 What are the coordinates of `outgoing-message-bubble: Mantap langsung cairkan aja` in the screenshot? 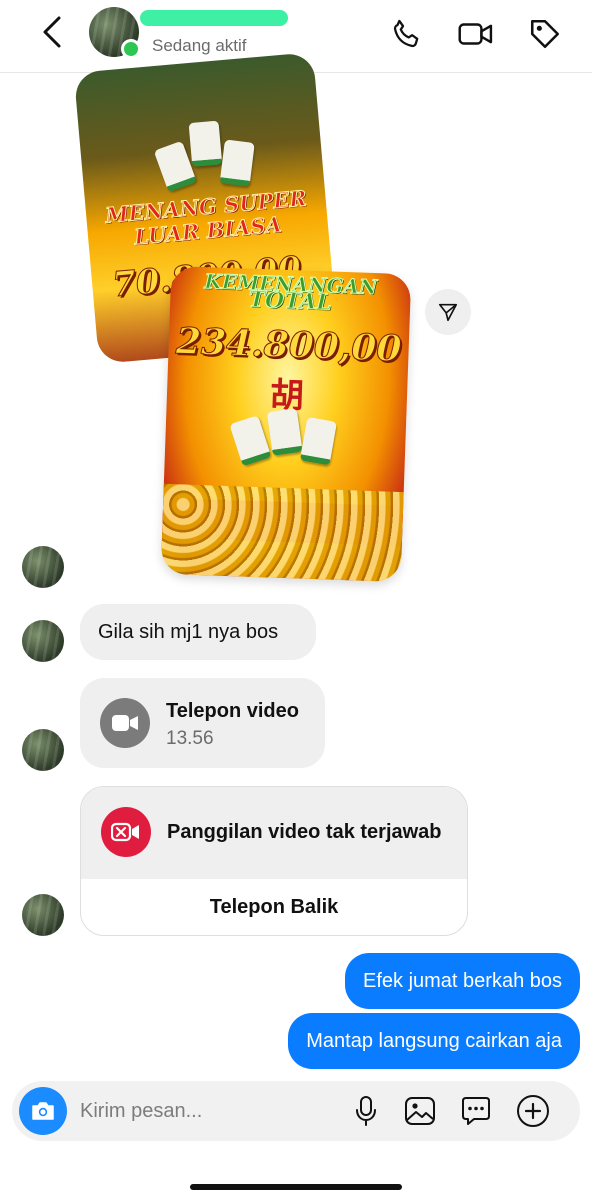 It's located at (434, 1041).